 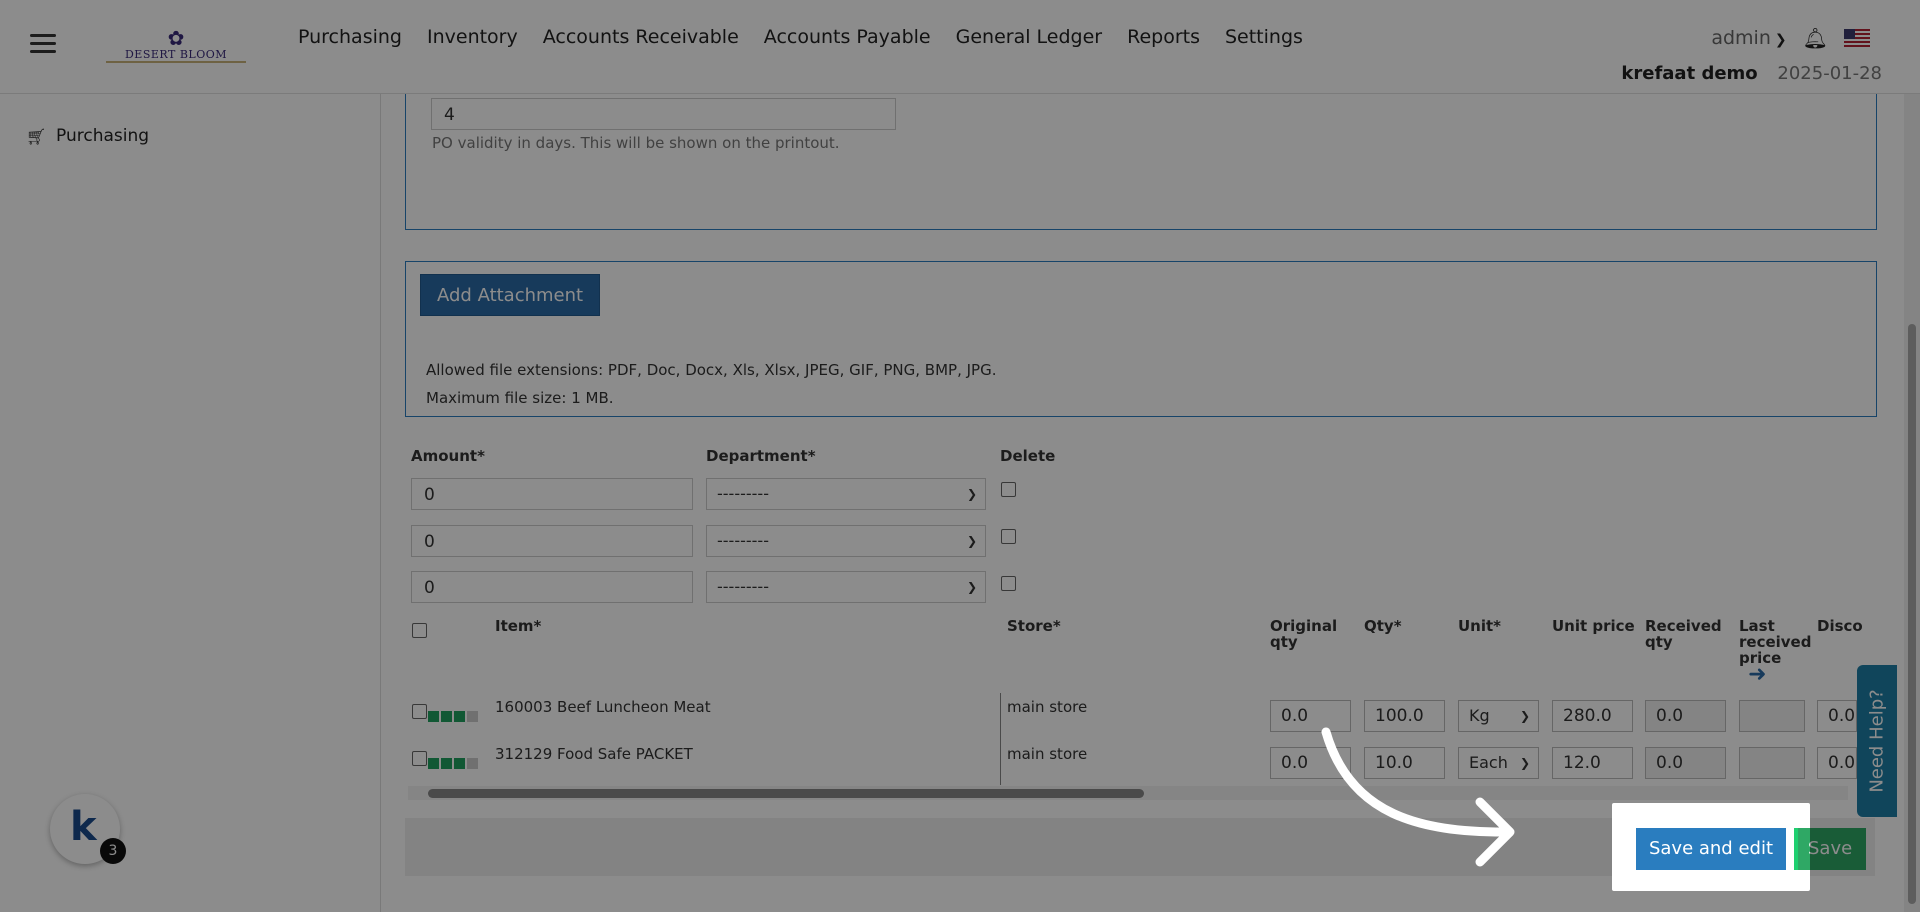 I want to click on item-header: Item*, so click(x=518, y=626).